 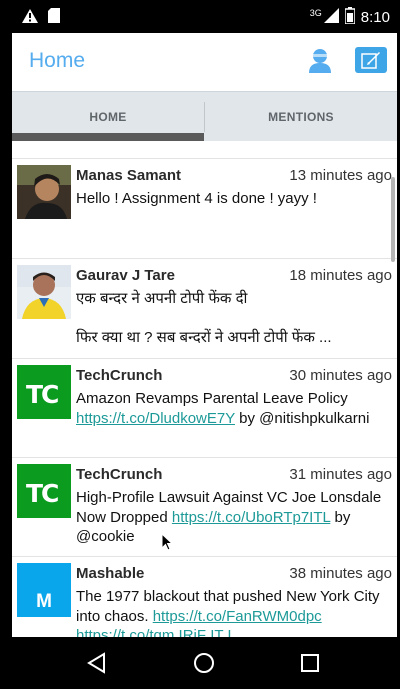 I want to click on warning-icon, so click(x=30, y=18).